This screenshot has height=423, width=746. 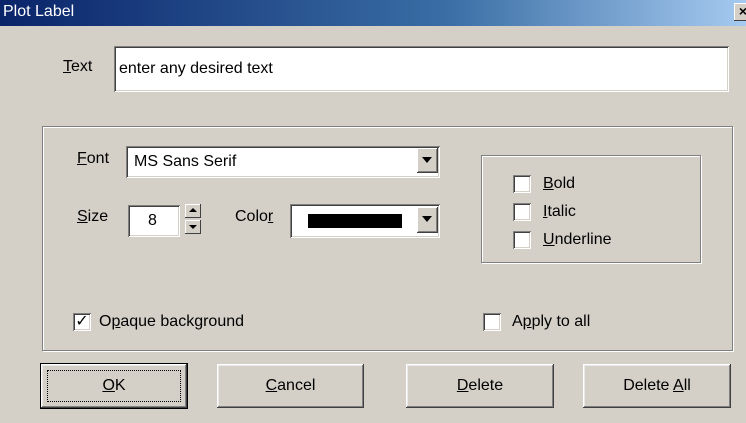 I want to click on color-combo, so click(x=365, y=221).